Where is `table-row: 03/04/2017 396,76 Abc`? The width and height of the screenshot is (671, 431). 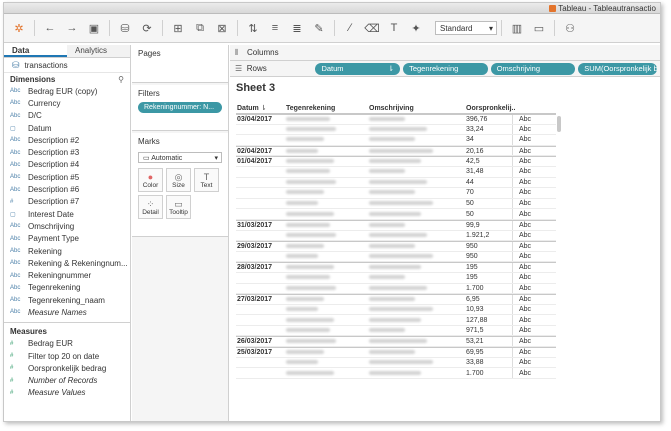 table-row: 03/04/2017 396,76 Abc is located at coordinates (396, 119).